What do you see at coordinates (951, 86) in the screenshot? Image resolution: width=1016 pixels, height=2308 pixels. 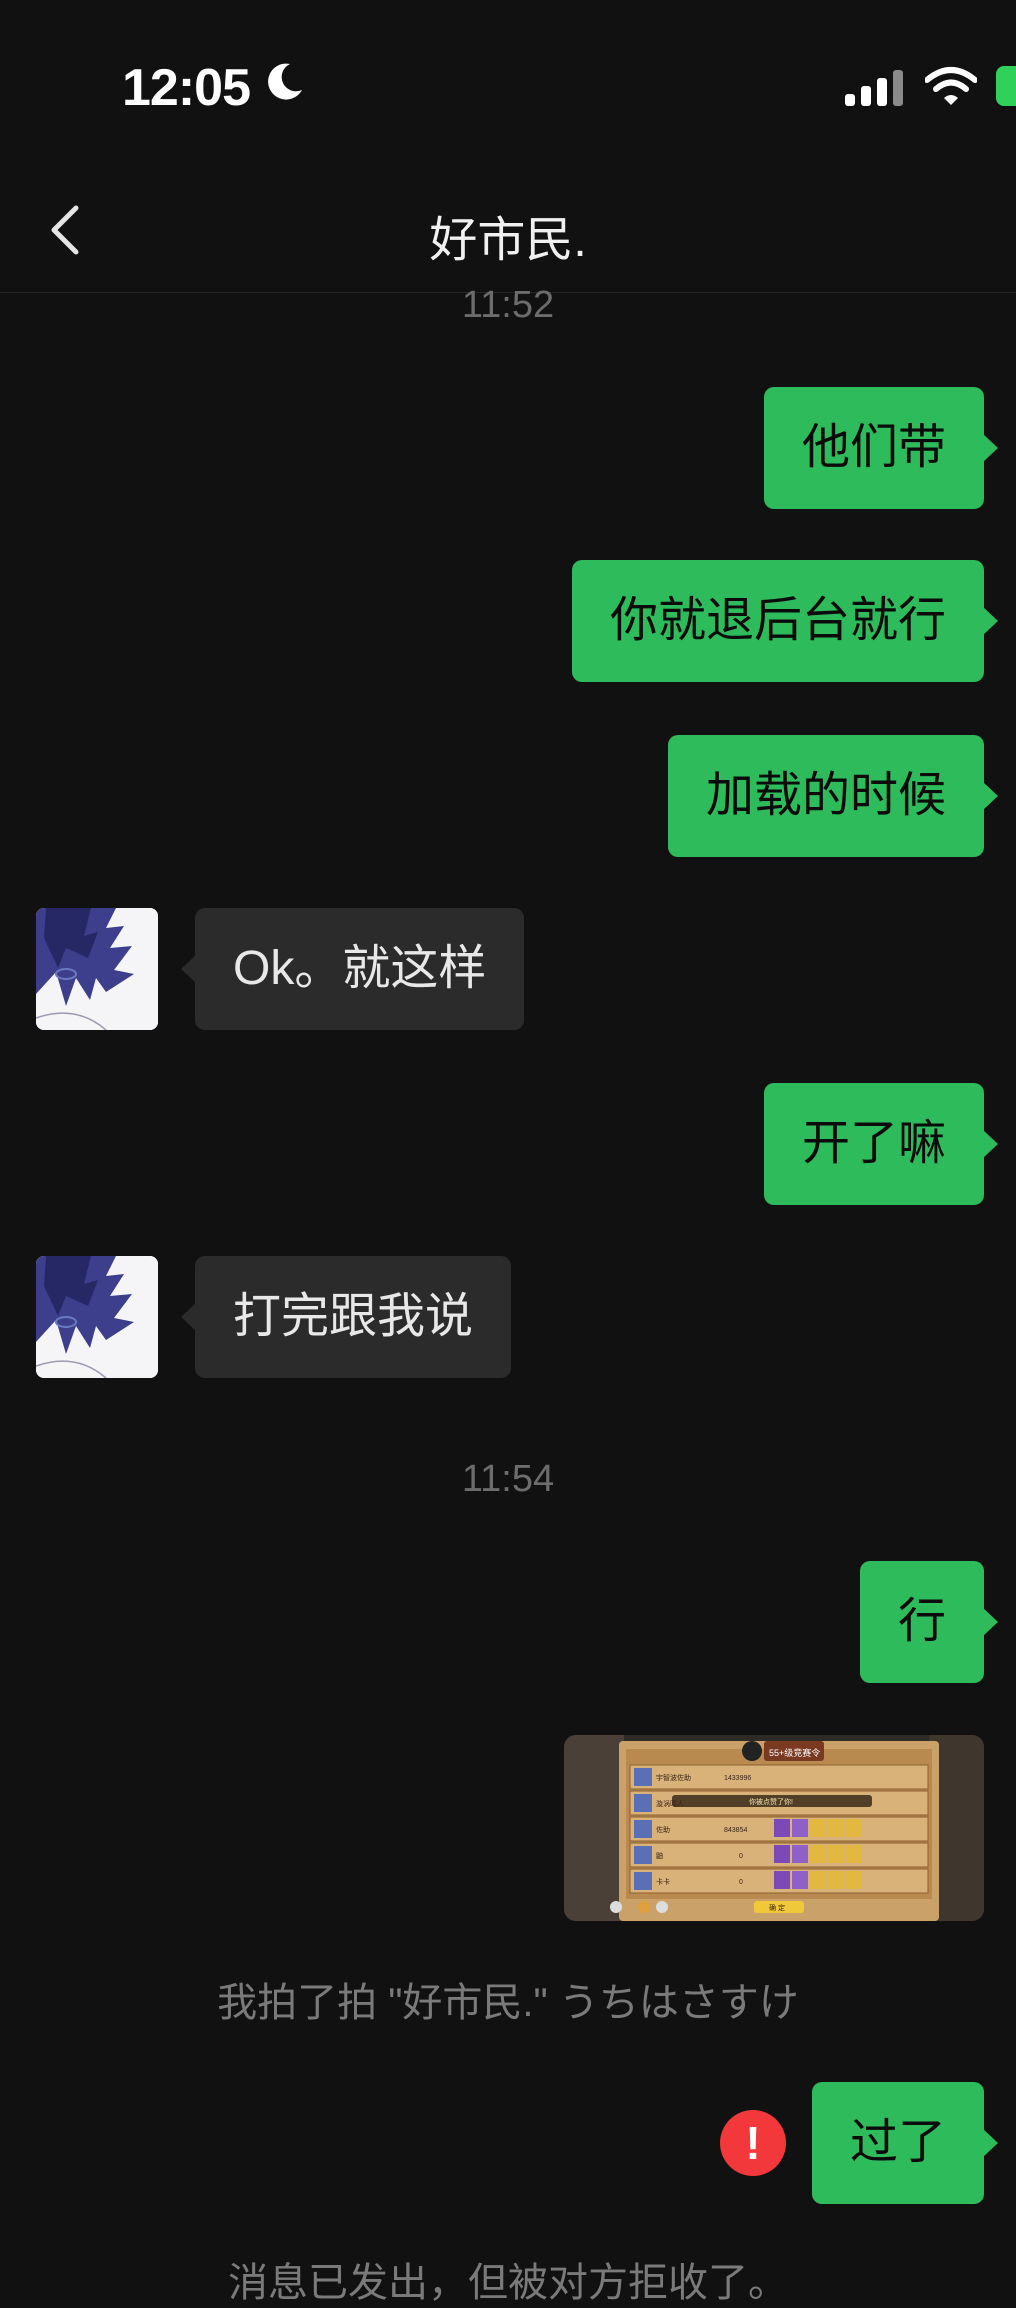 I see `wifi-icon` at bounding box center [951, 86].